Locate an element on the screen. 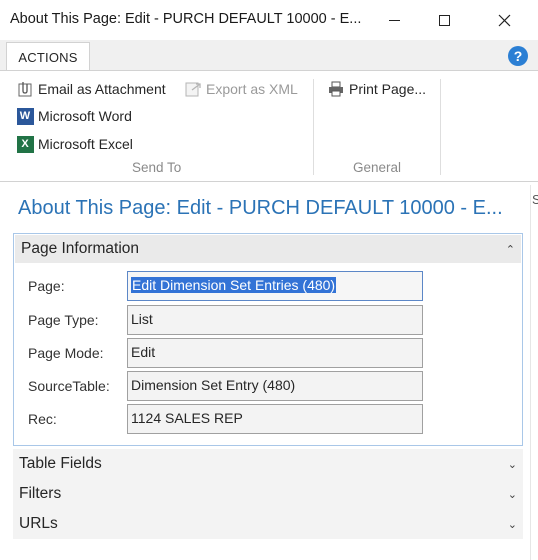  background-window-glyph: S is located at coordinates (535, 199).